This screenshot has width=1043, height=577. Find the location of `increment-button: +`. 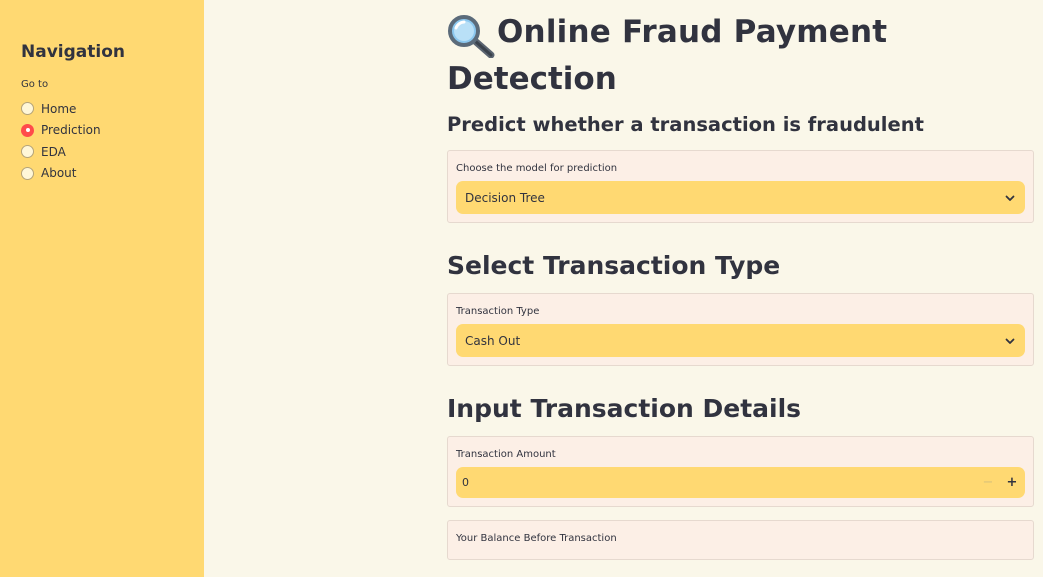

increment-button: + is located at coordinates (1012, 482).